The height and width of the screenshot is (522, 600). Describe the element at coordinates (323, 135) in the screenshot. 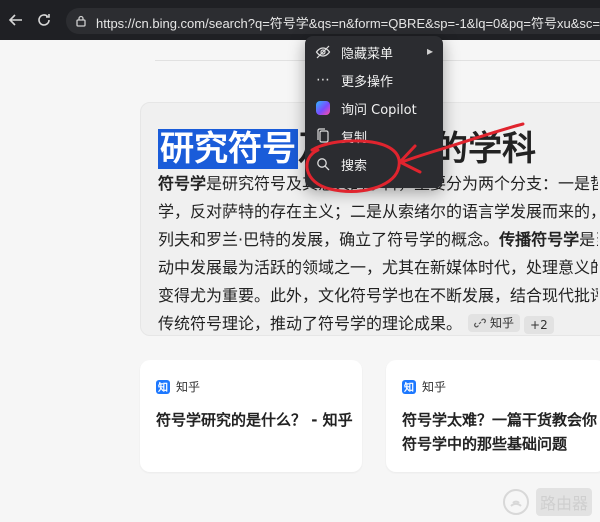

I see `copy-icon` at that location.